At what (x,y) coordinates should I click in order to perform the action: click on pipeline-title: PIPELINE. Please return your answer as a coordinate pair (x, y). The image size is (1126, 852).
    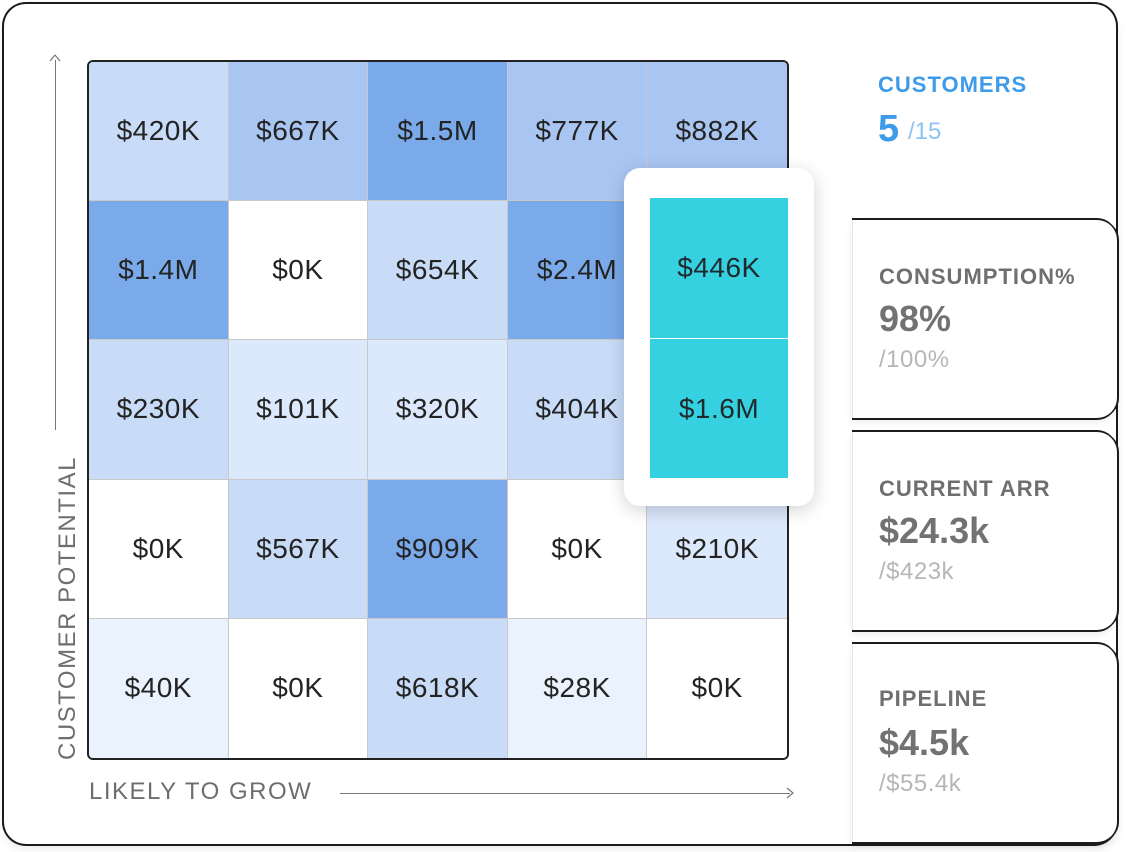
    Looking at the image, I should click on (933, 698).